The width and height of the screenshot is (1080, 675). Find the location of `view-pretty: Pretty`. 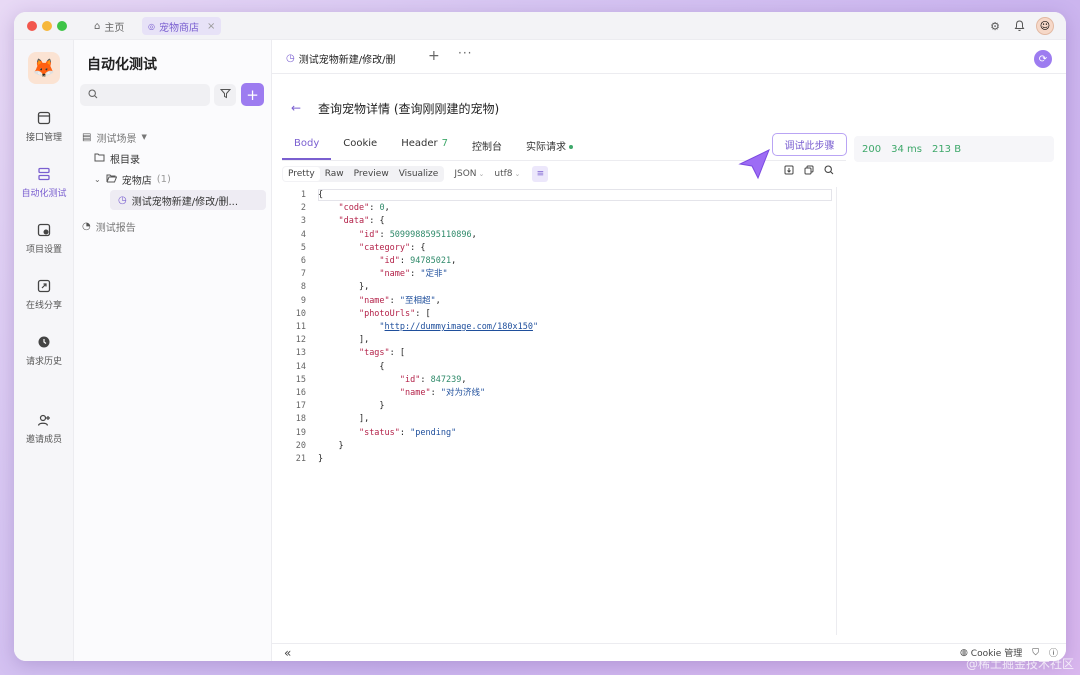

view-pretty: Pretty is located at coordinates (301, 174).